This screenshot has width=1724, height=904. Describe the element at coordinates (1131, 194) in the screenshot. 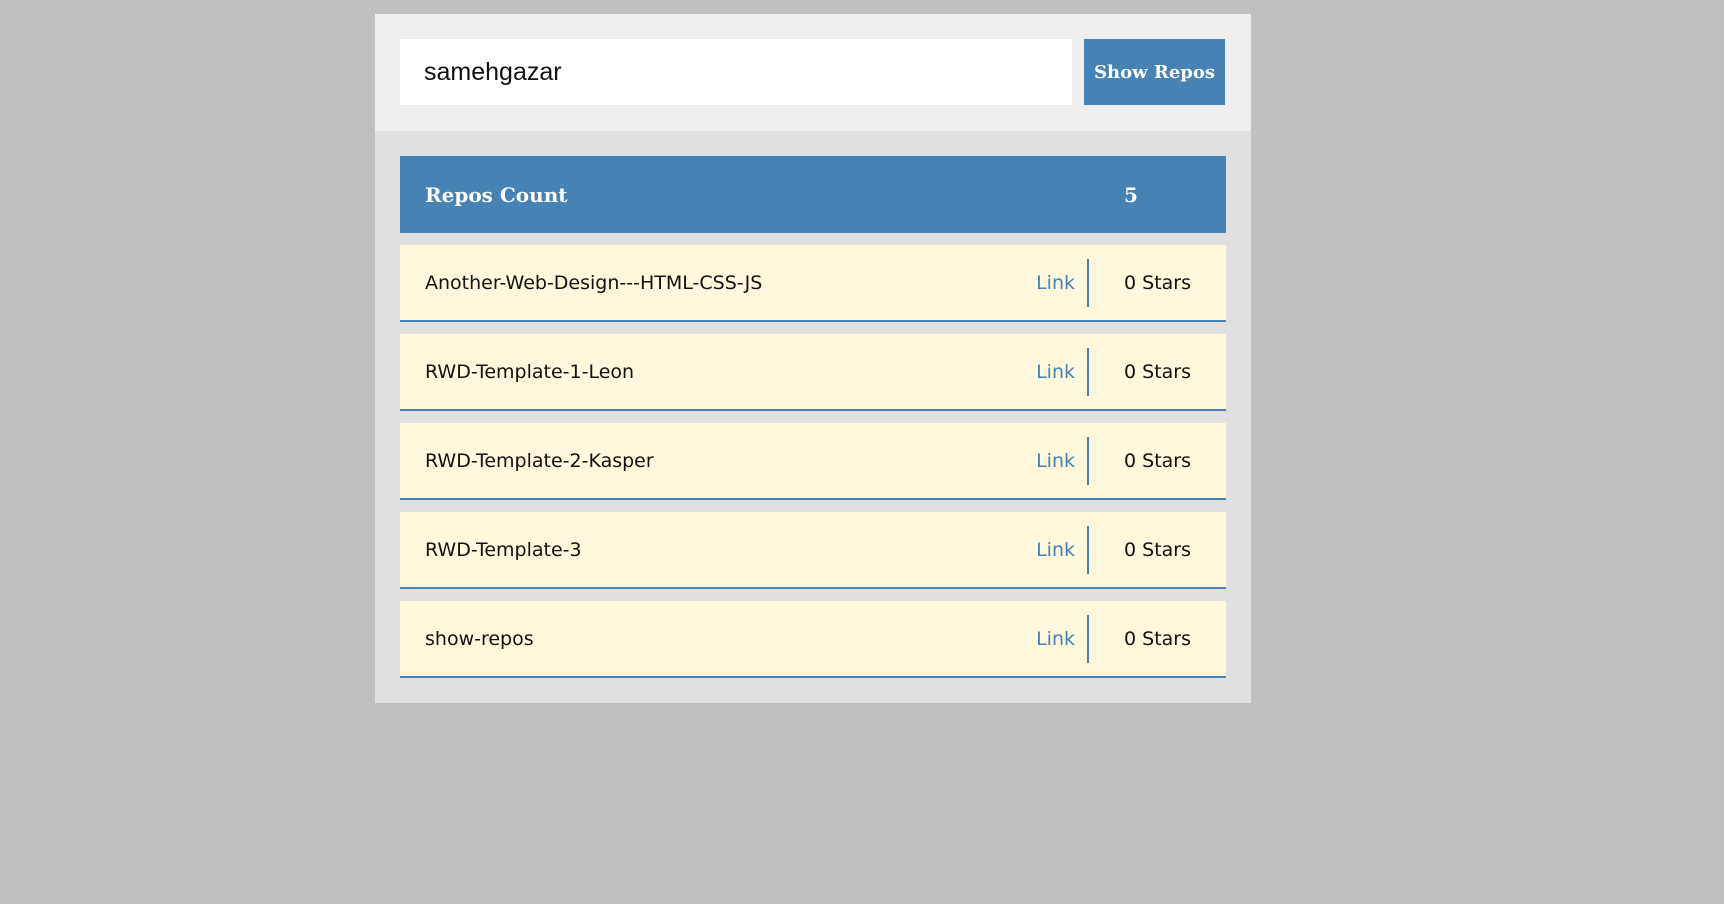

I see `repos-count-value: 5` at that location.